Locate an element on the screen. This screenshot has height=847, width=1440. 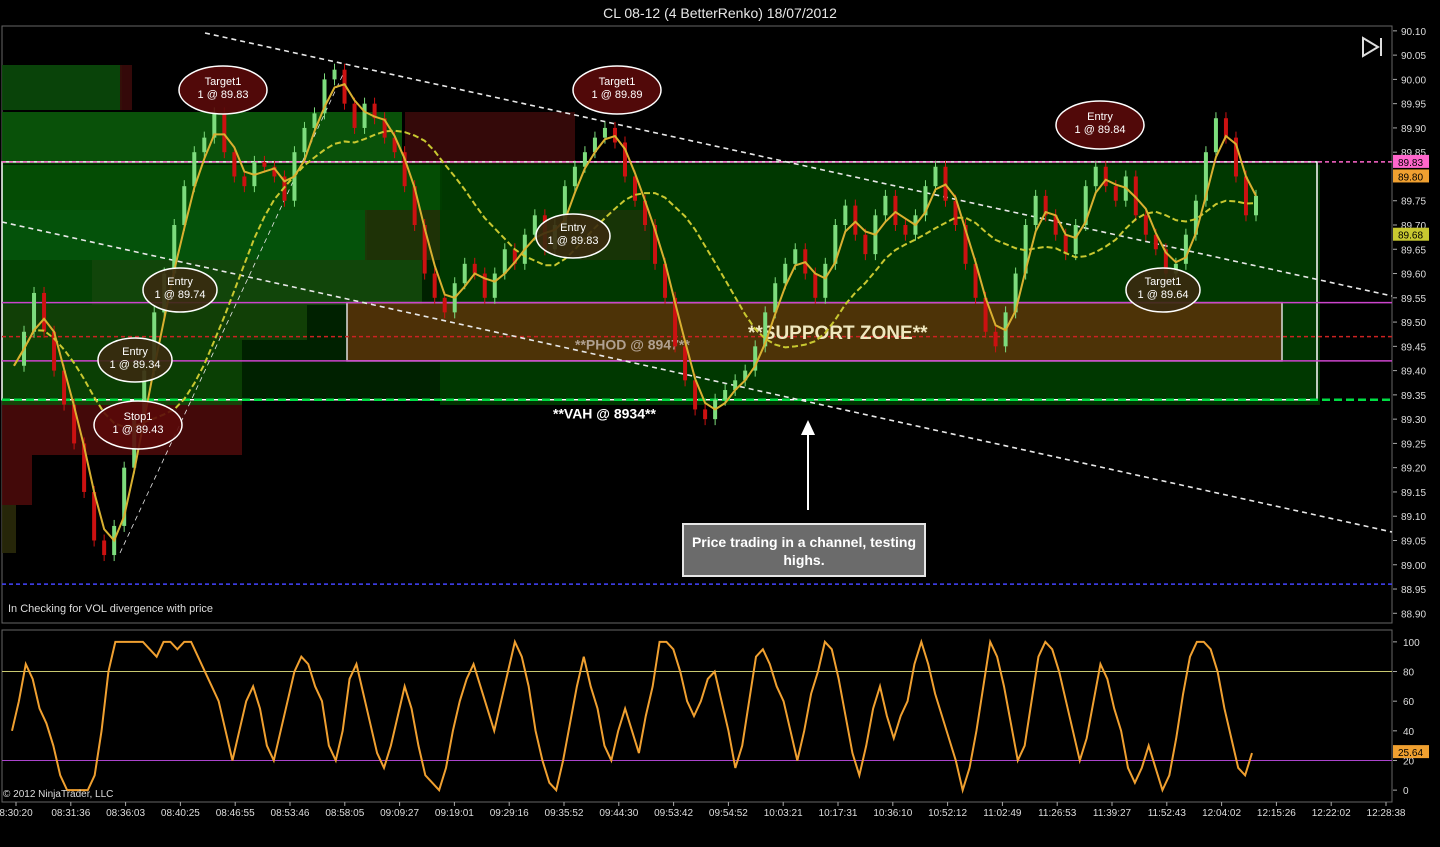
y-tick-label: 89.00 is located at coordinates (1413, 566).